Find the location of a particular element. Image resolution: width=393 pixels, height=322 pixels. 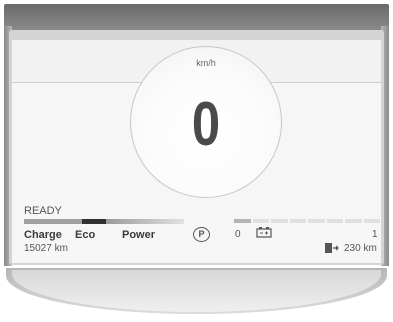

power-segment is located at coordinates (145, 221).